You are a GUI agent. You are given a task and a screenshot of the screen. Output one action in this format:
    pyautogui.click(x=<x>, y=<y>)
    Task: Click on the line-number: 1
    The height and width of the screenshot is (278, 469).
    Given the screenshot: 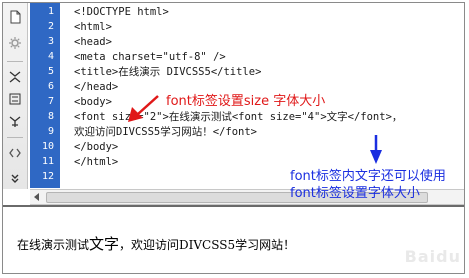 What is the action you would take?
    pyautogui.click(x=50, y=11)
    